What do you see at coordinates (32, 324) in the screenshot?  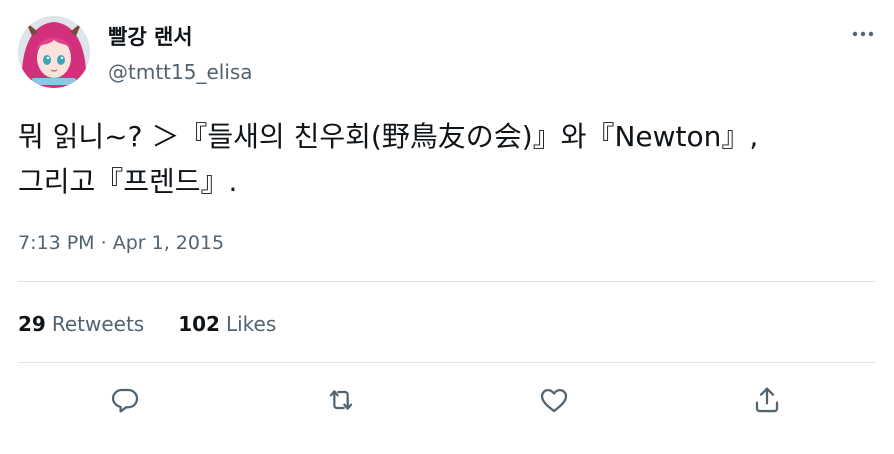 I see `retweets-count: 29` at bounding box center [32, 324].